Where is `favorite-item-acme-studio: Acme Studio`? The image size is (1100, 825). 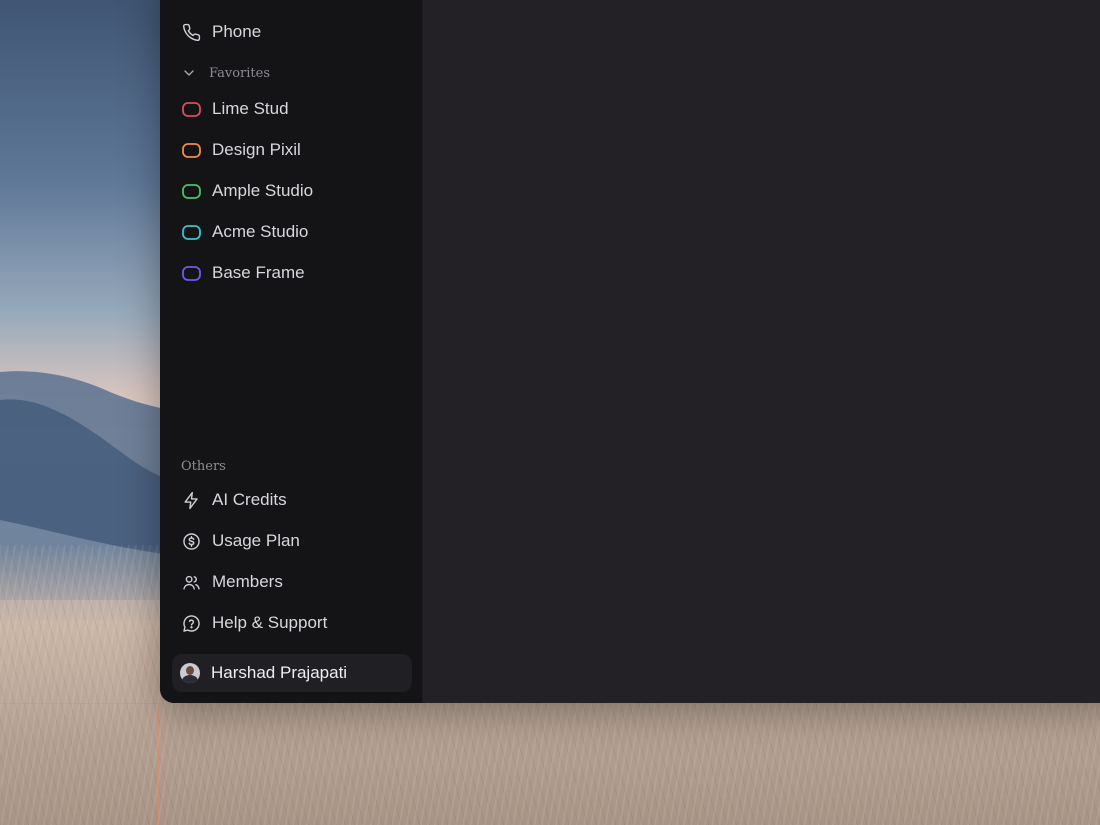 favorite-item-acme-studio: Acme Studio is located at coordinates (291, 232).